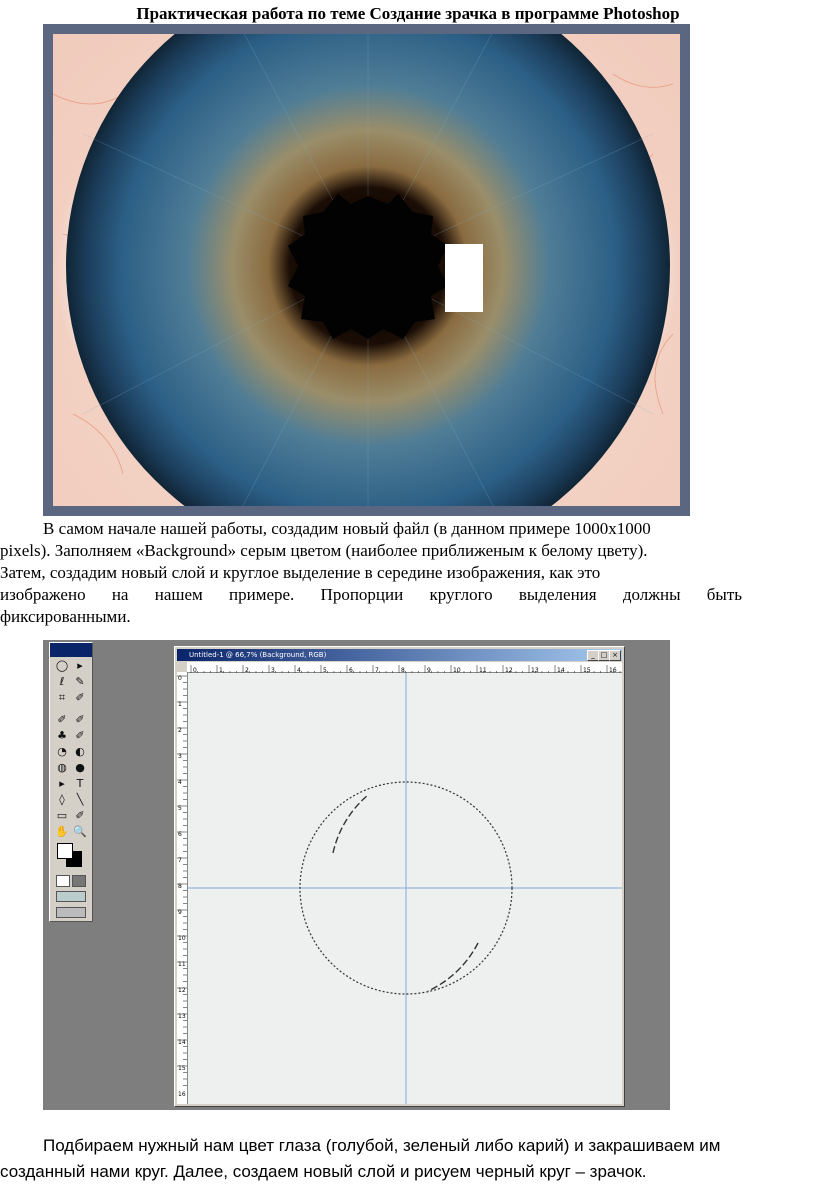 This screenshot has width=816, height=1192. I want to click on jump-to-imageready-icon, so click(71, 912).